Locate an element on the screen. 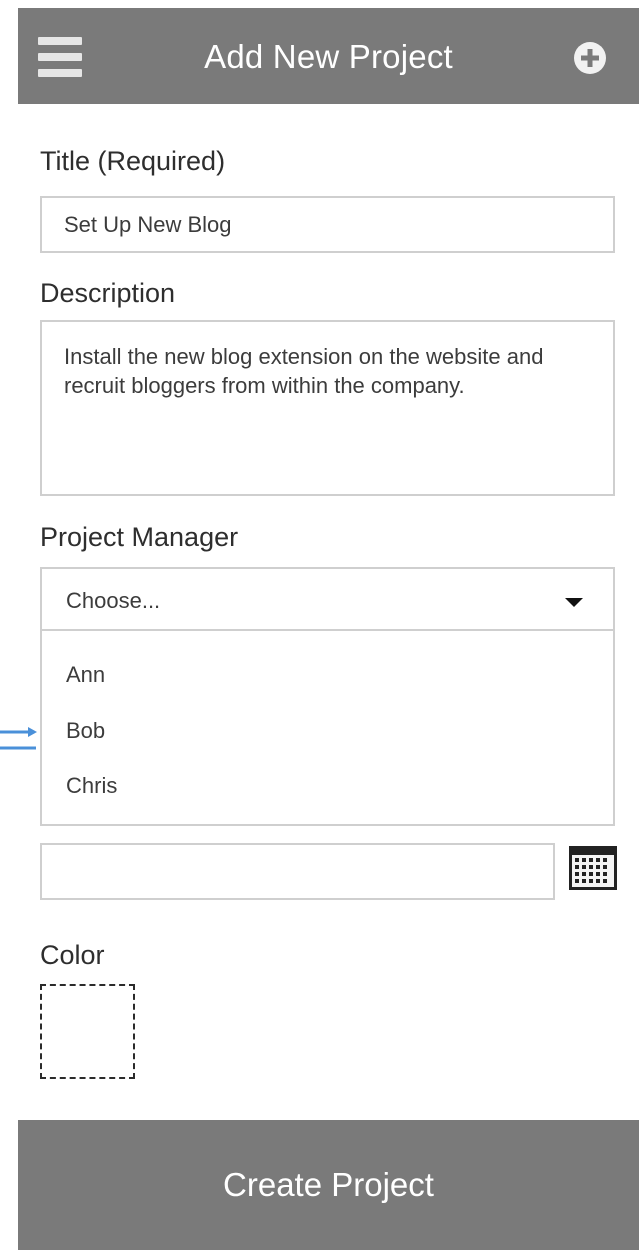  color-label: Color is located at coordinates (72, 955).